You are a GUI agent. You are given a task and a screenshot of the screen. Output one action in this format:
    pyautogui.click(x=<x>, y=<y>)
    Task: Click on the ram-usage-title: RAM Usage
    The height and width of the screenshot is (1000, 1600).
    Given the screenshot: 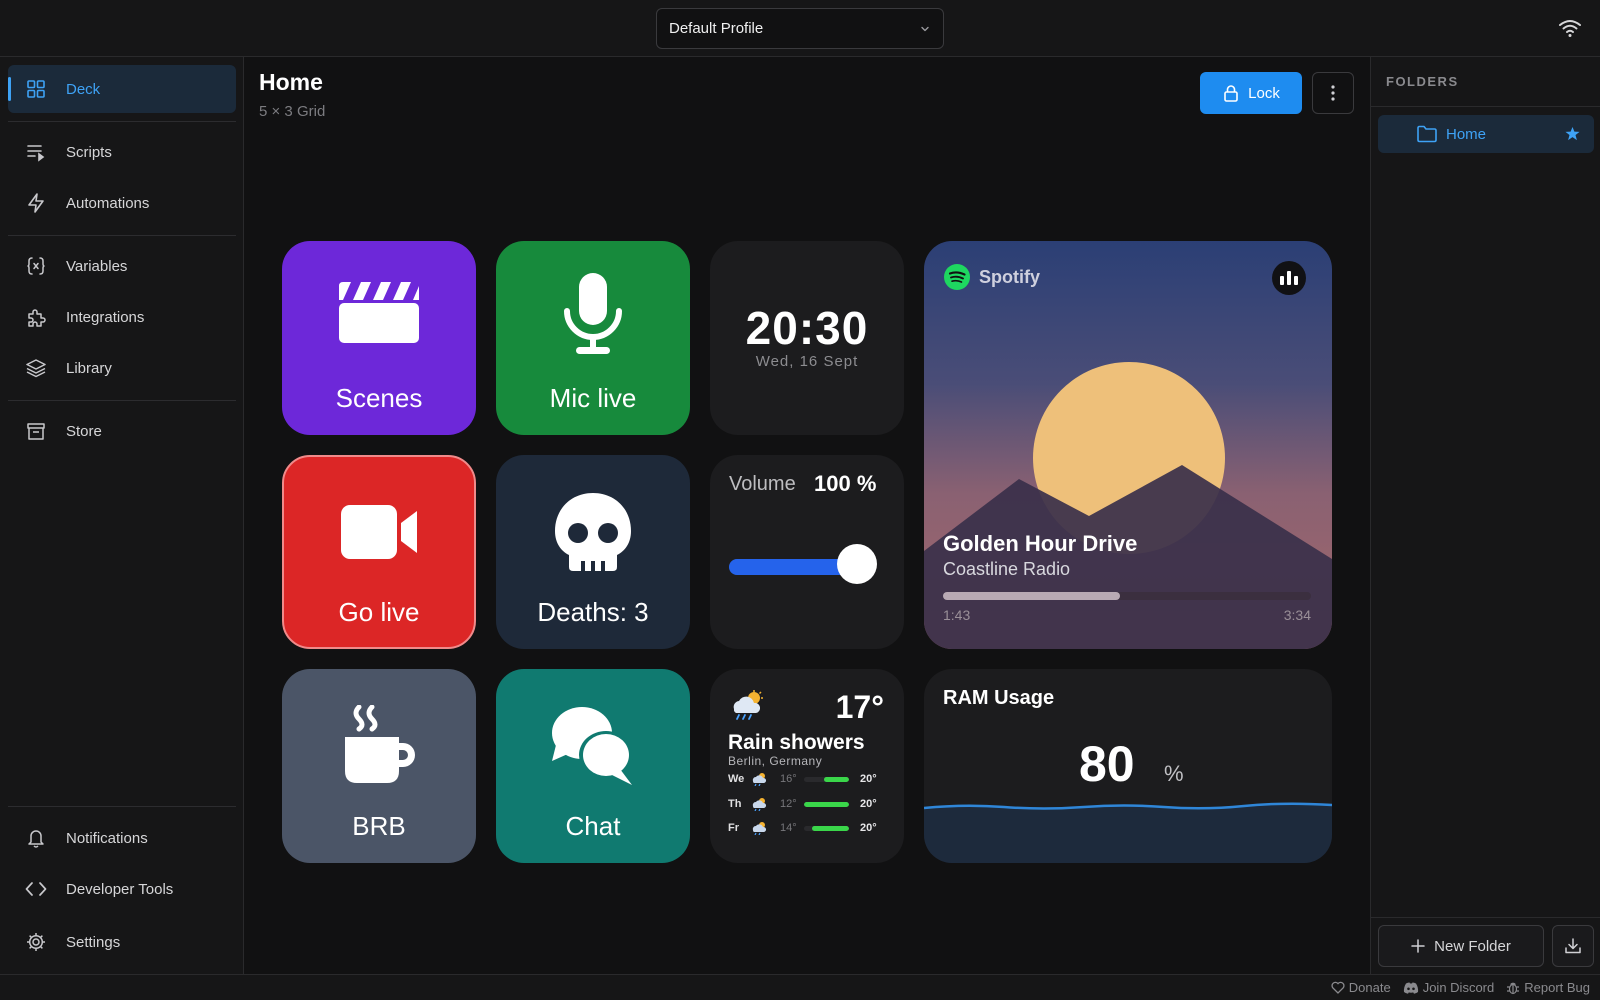 What is the action you would take?
    pyautogui.click(x=999, y=698)
    